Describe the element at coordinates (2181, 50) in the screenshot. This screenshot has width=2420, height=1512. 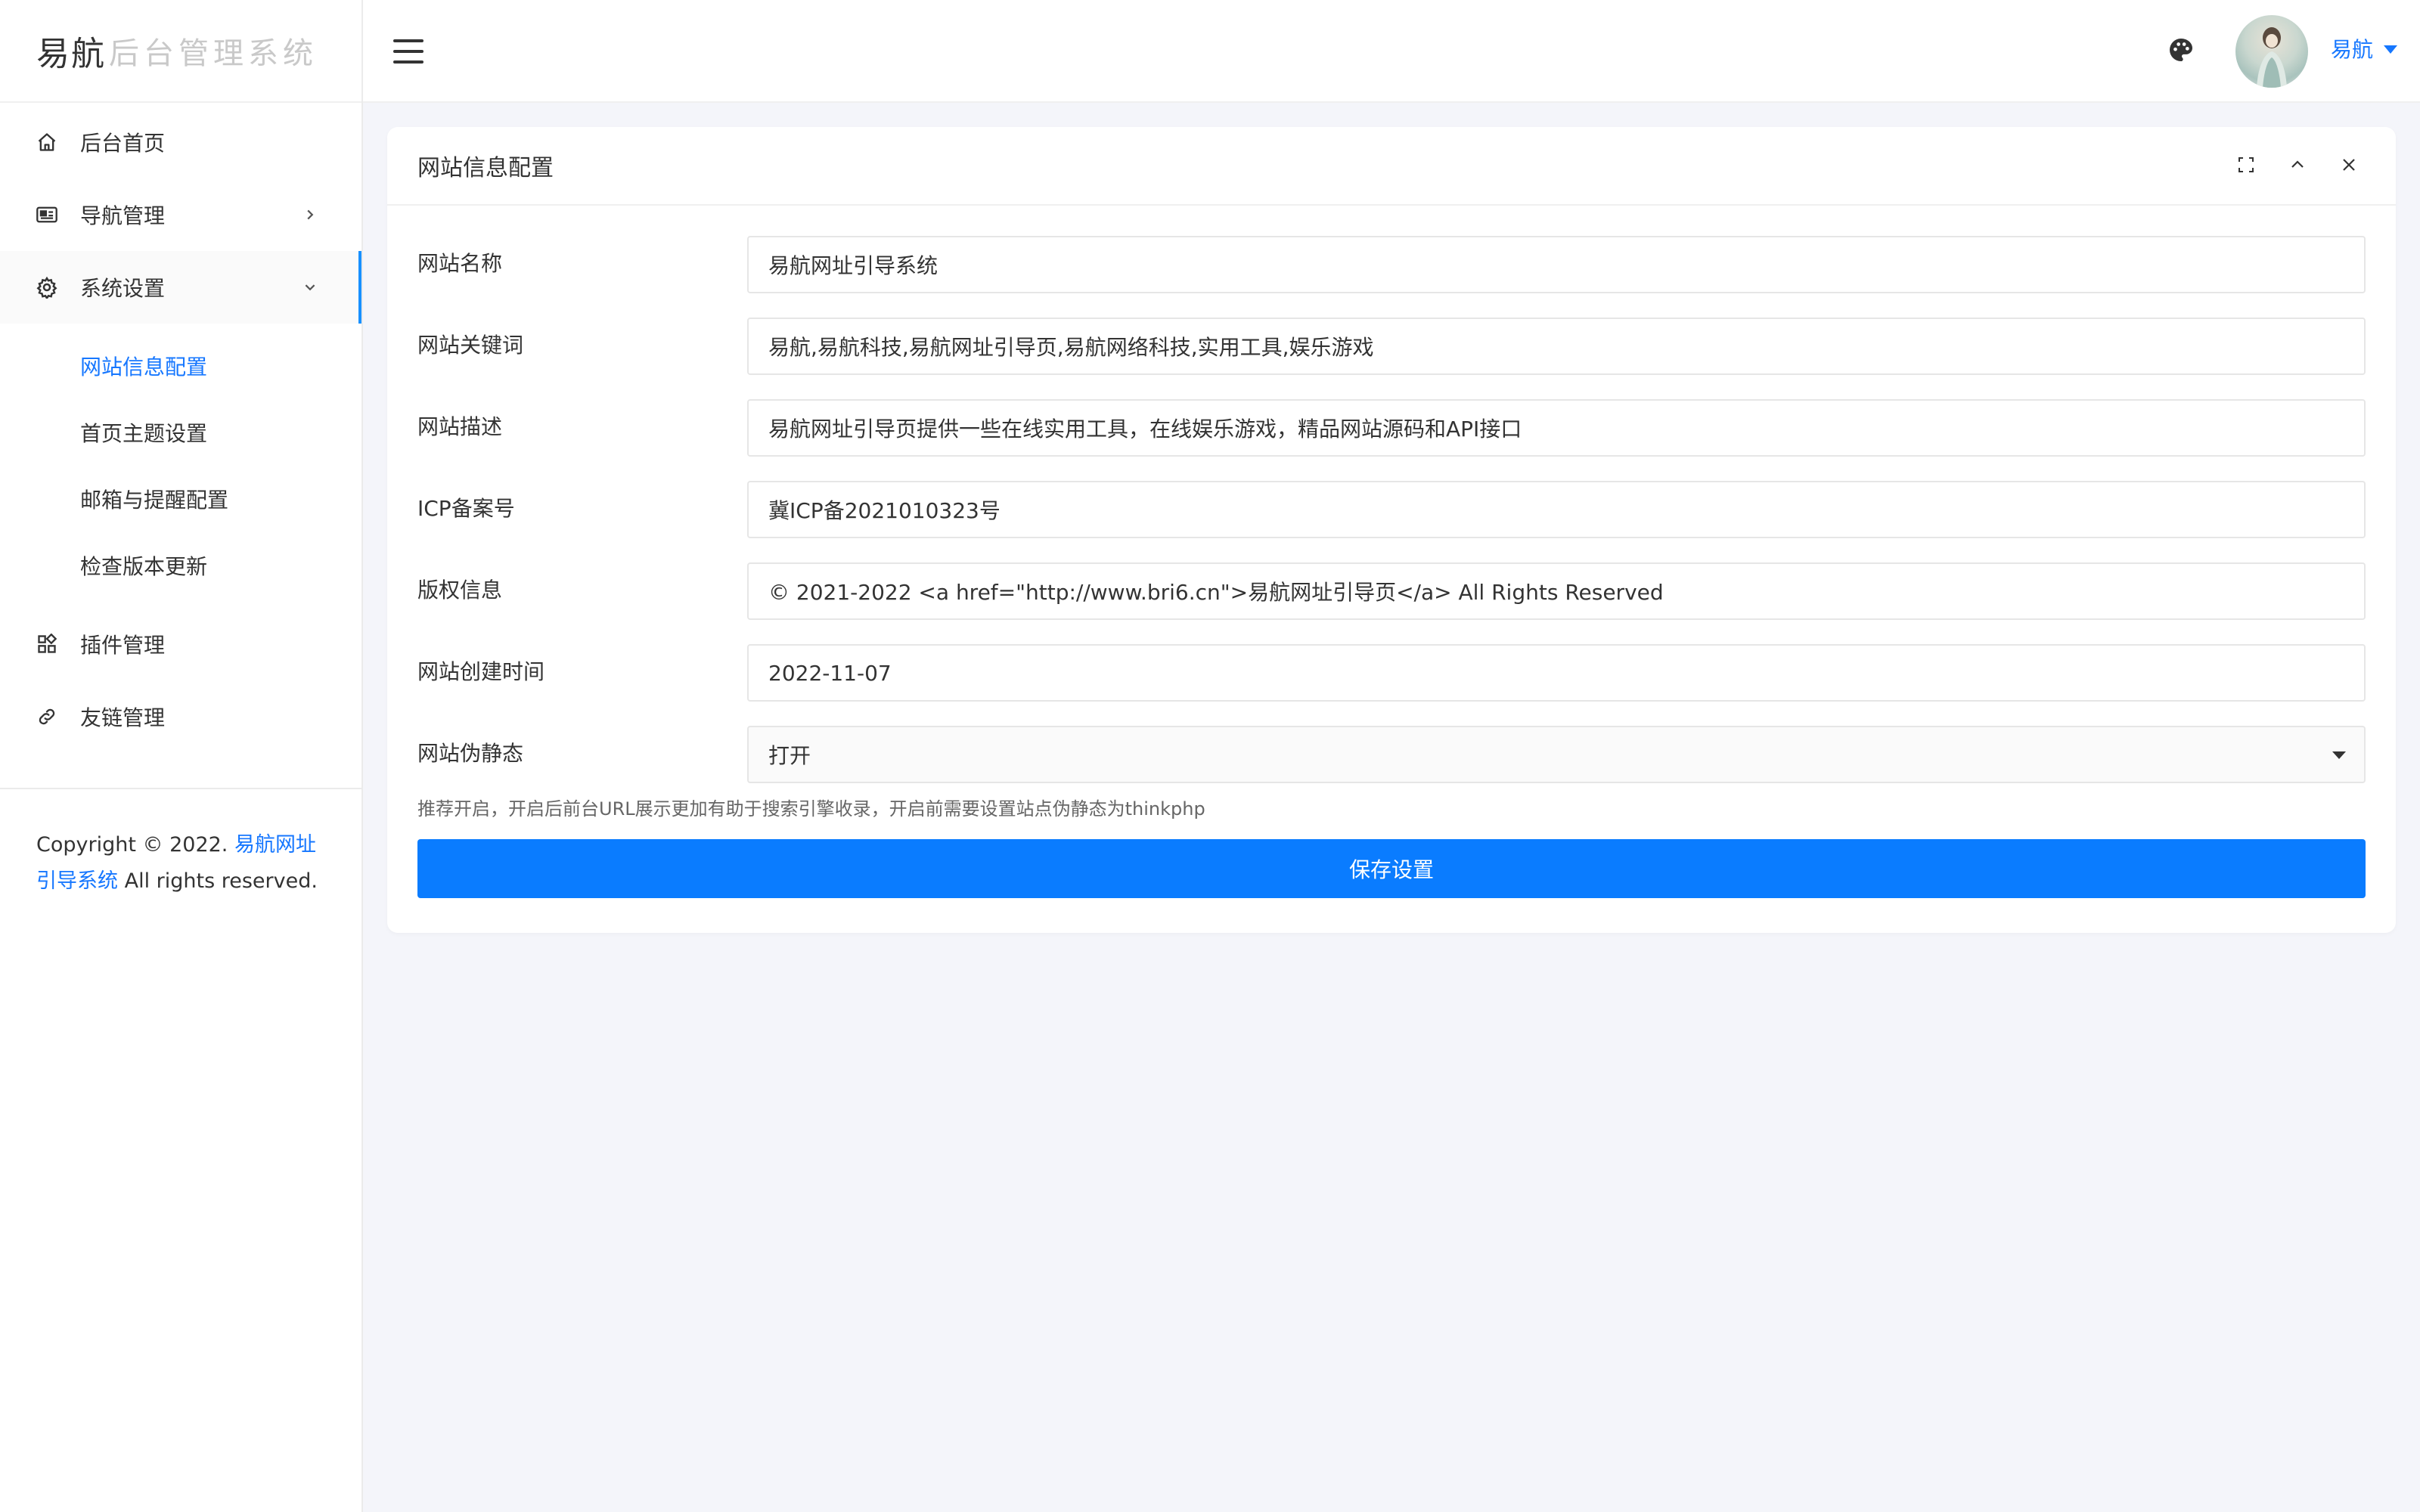
I see `palette-icon` at that location.